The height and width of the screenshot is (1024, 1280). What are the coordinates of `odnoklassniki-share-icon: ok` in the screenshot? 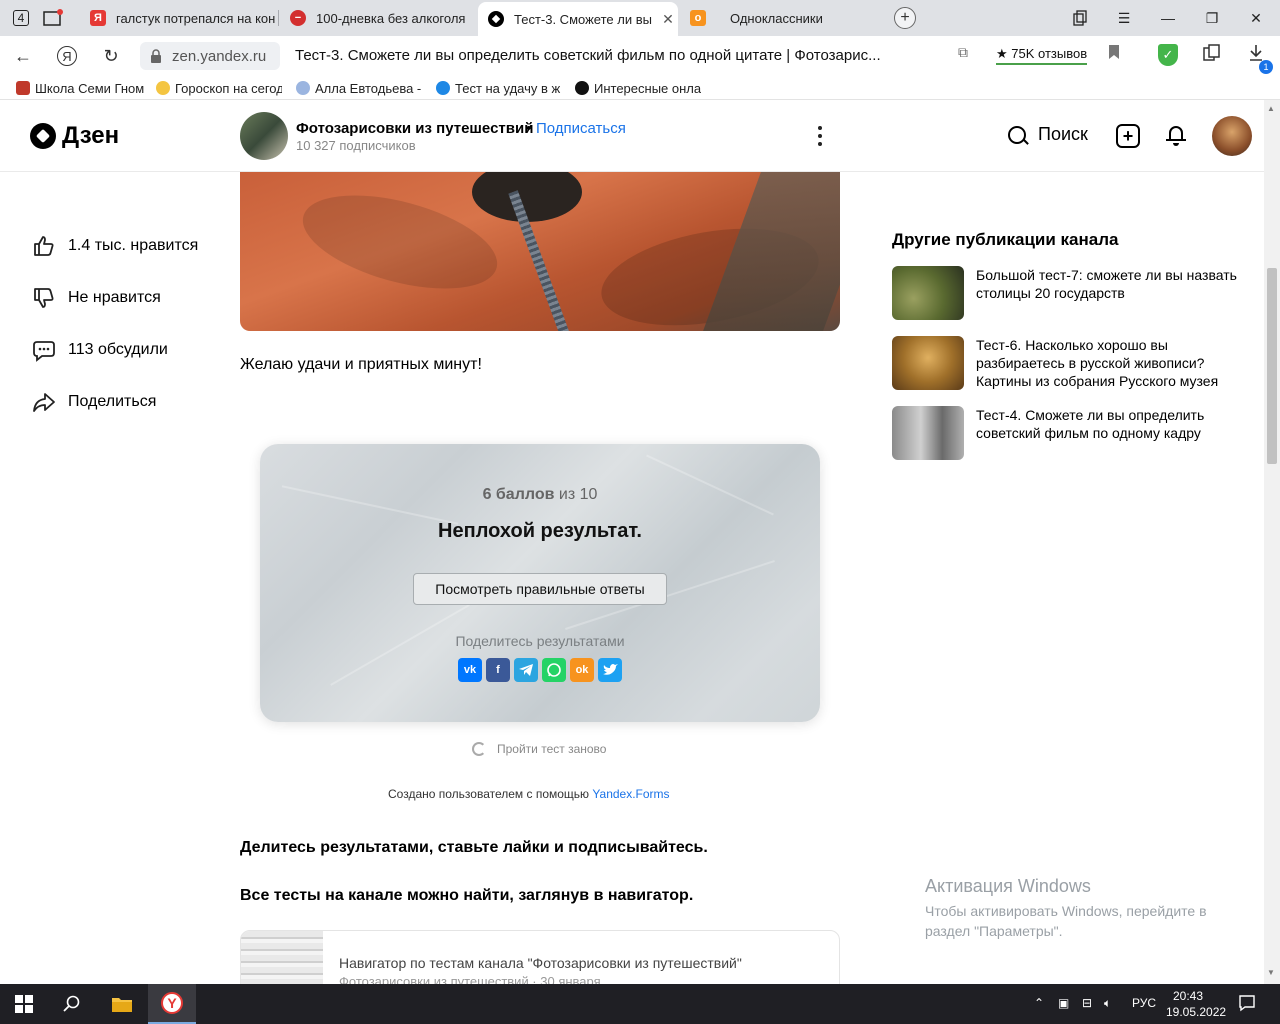 It's located at (582, 670).